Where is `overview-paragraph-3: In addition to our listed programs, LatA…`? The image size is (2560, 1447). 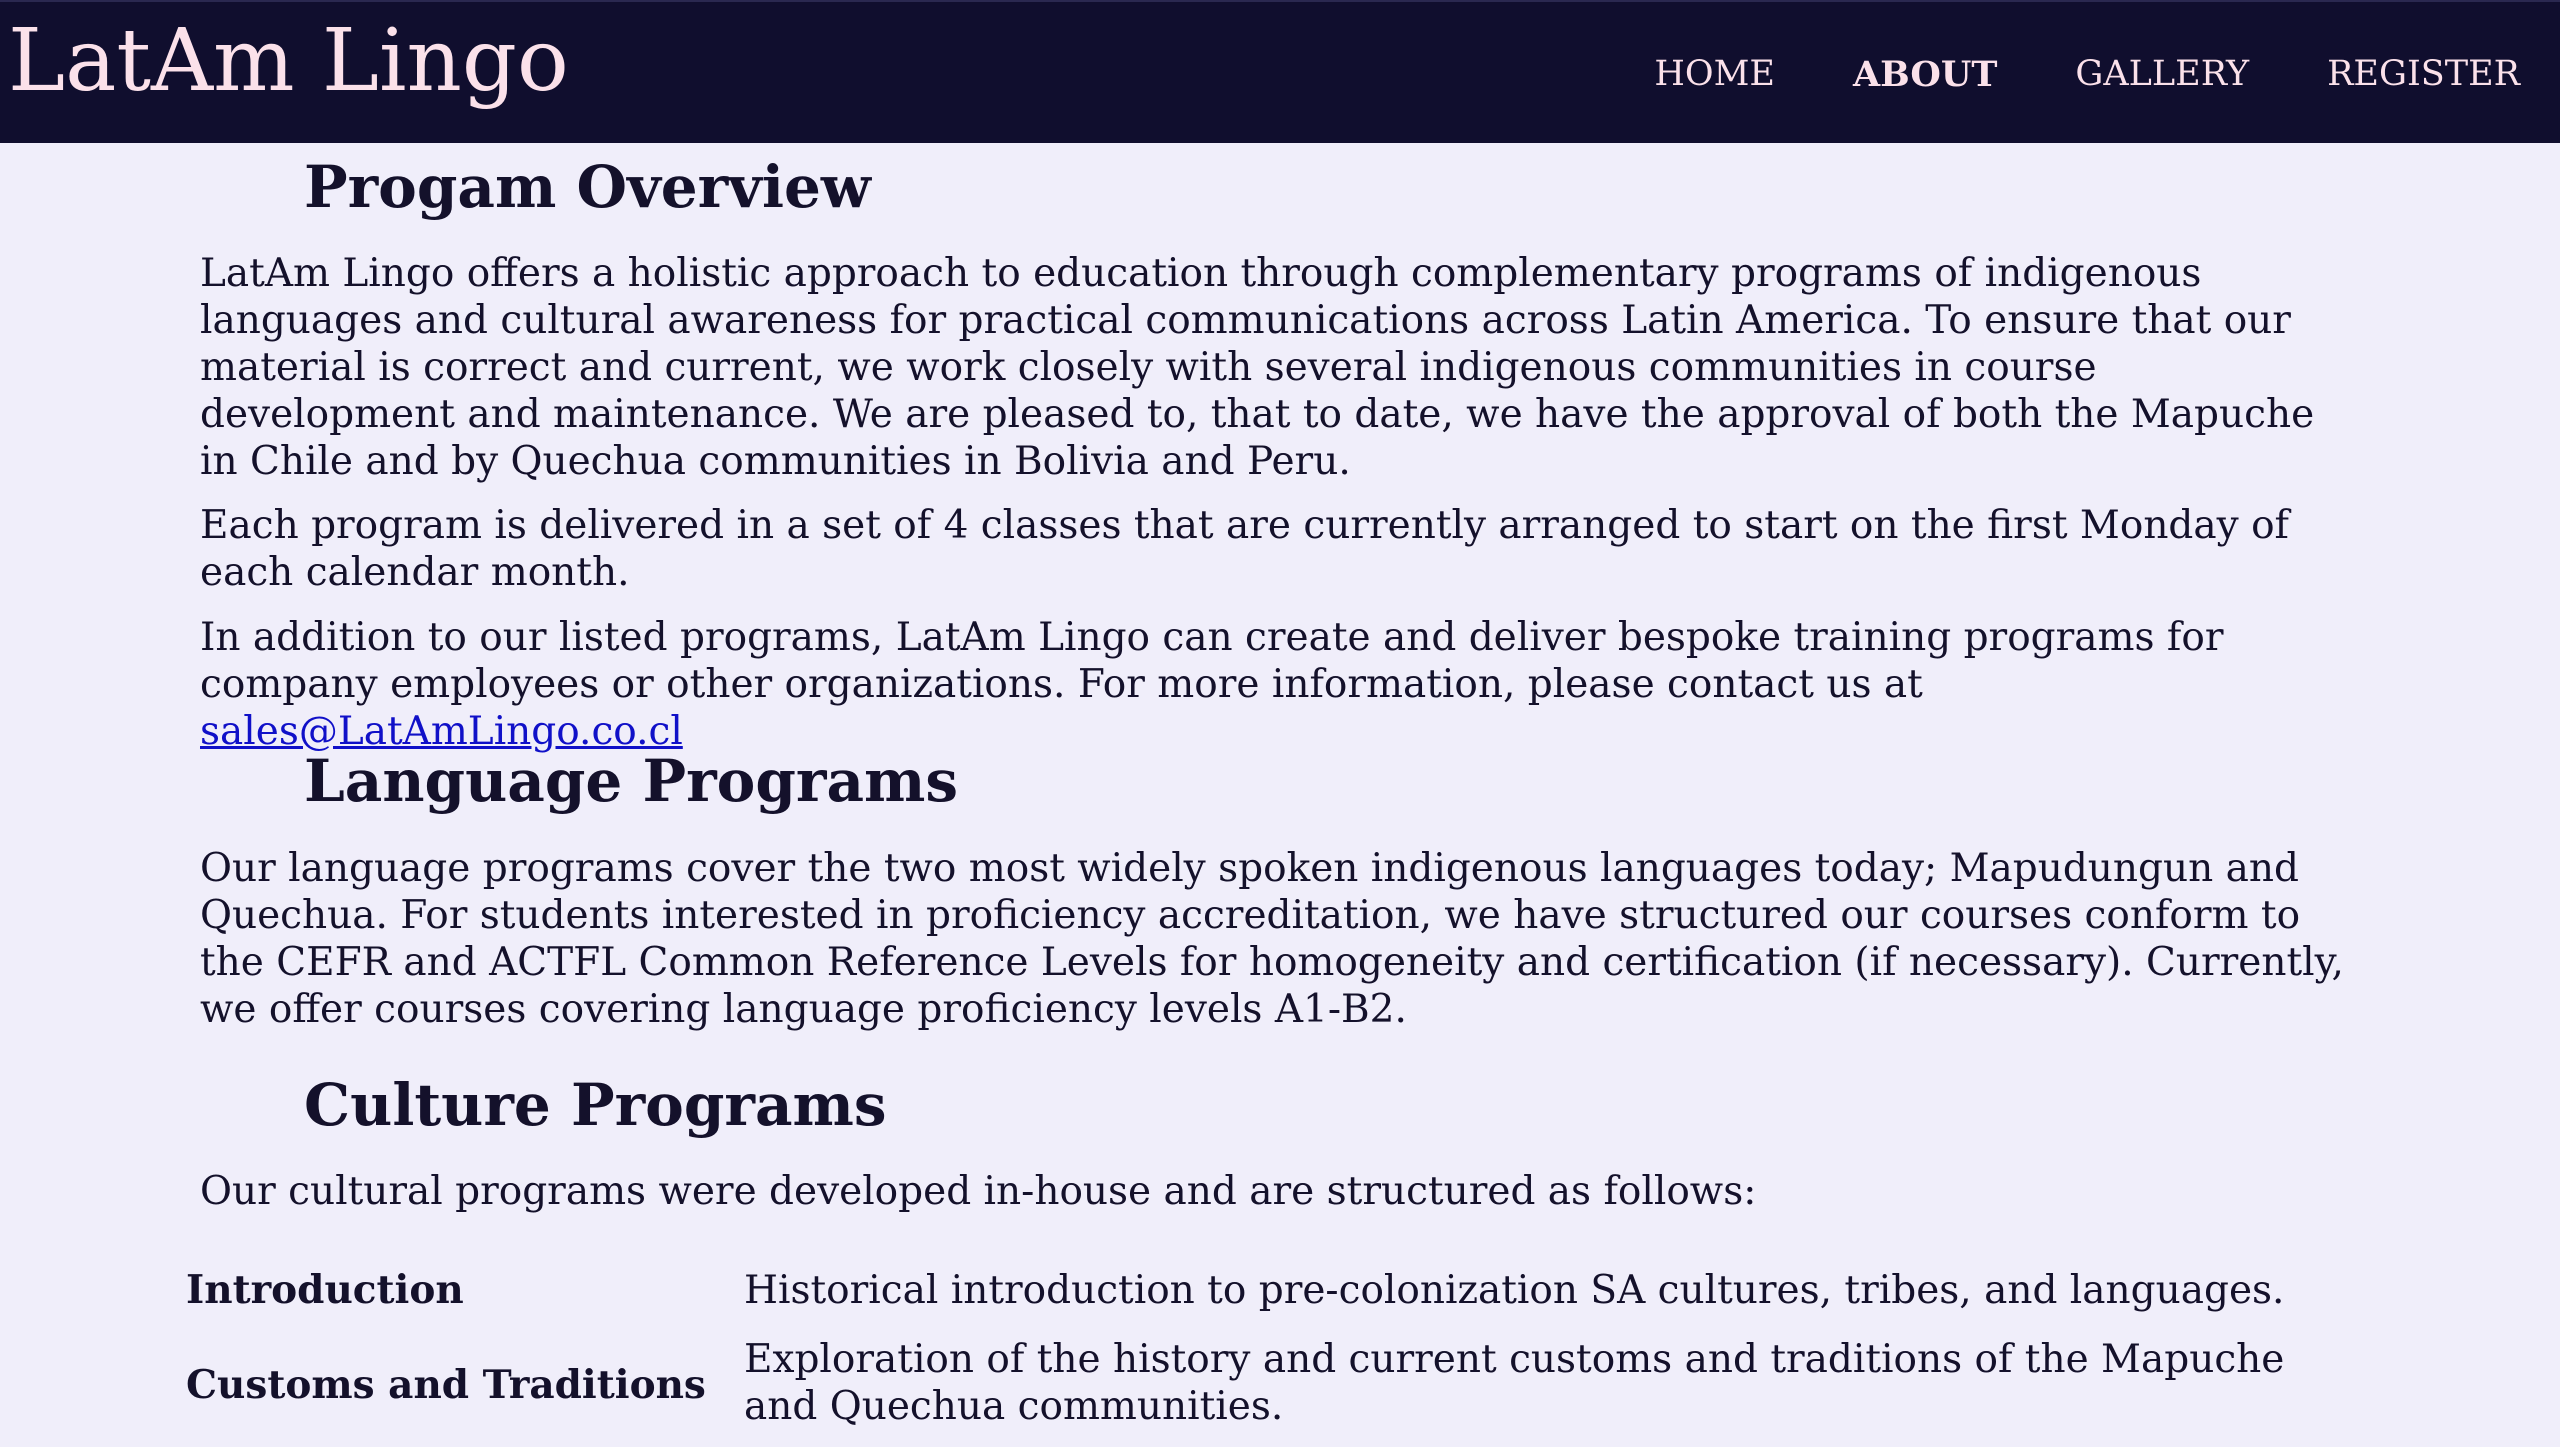
overview-paragraph-3: In addition to our listed programs, LatA… is located at coordinates (1280, 684).